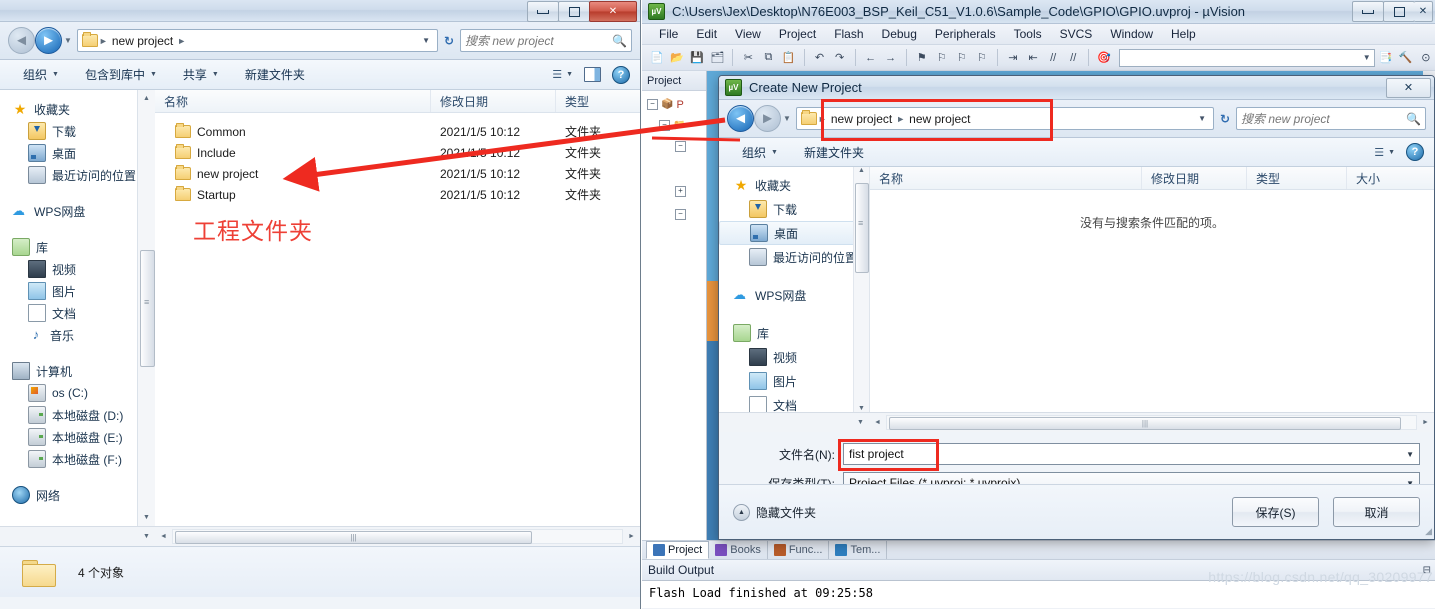 This screenshot has height=609, width=1435. Describe the element at coordinates (697, 57) in the screenshot. I see `save-icon: 💾` at that location.